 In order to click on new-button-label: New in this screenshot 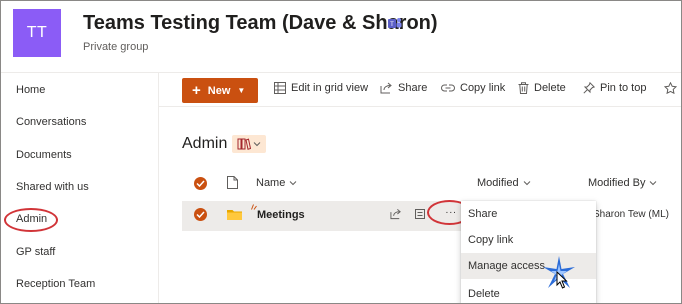, I will do `click(219, 90)`.